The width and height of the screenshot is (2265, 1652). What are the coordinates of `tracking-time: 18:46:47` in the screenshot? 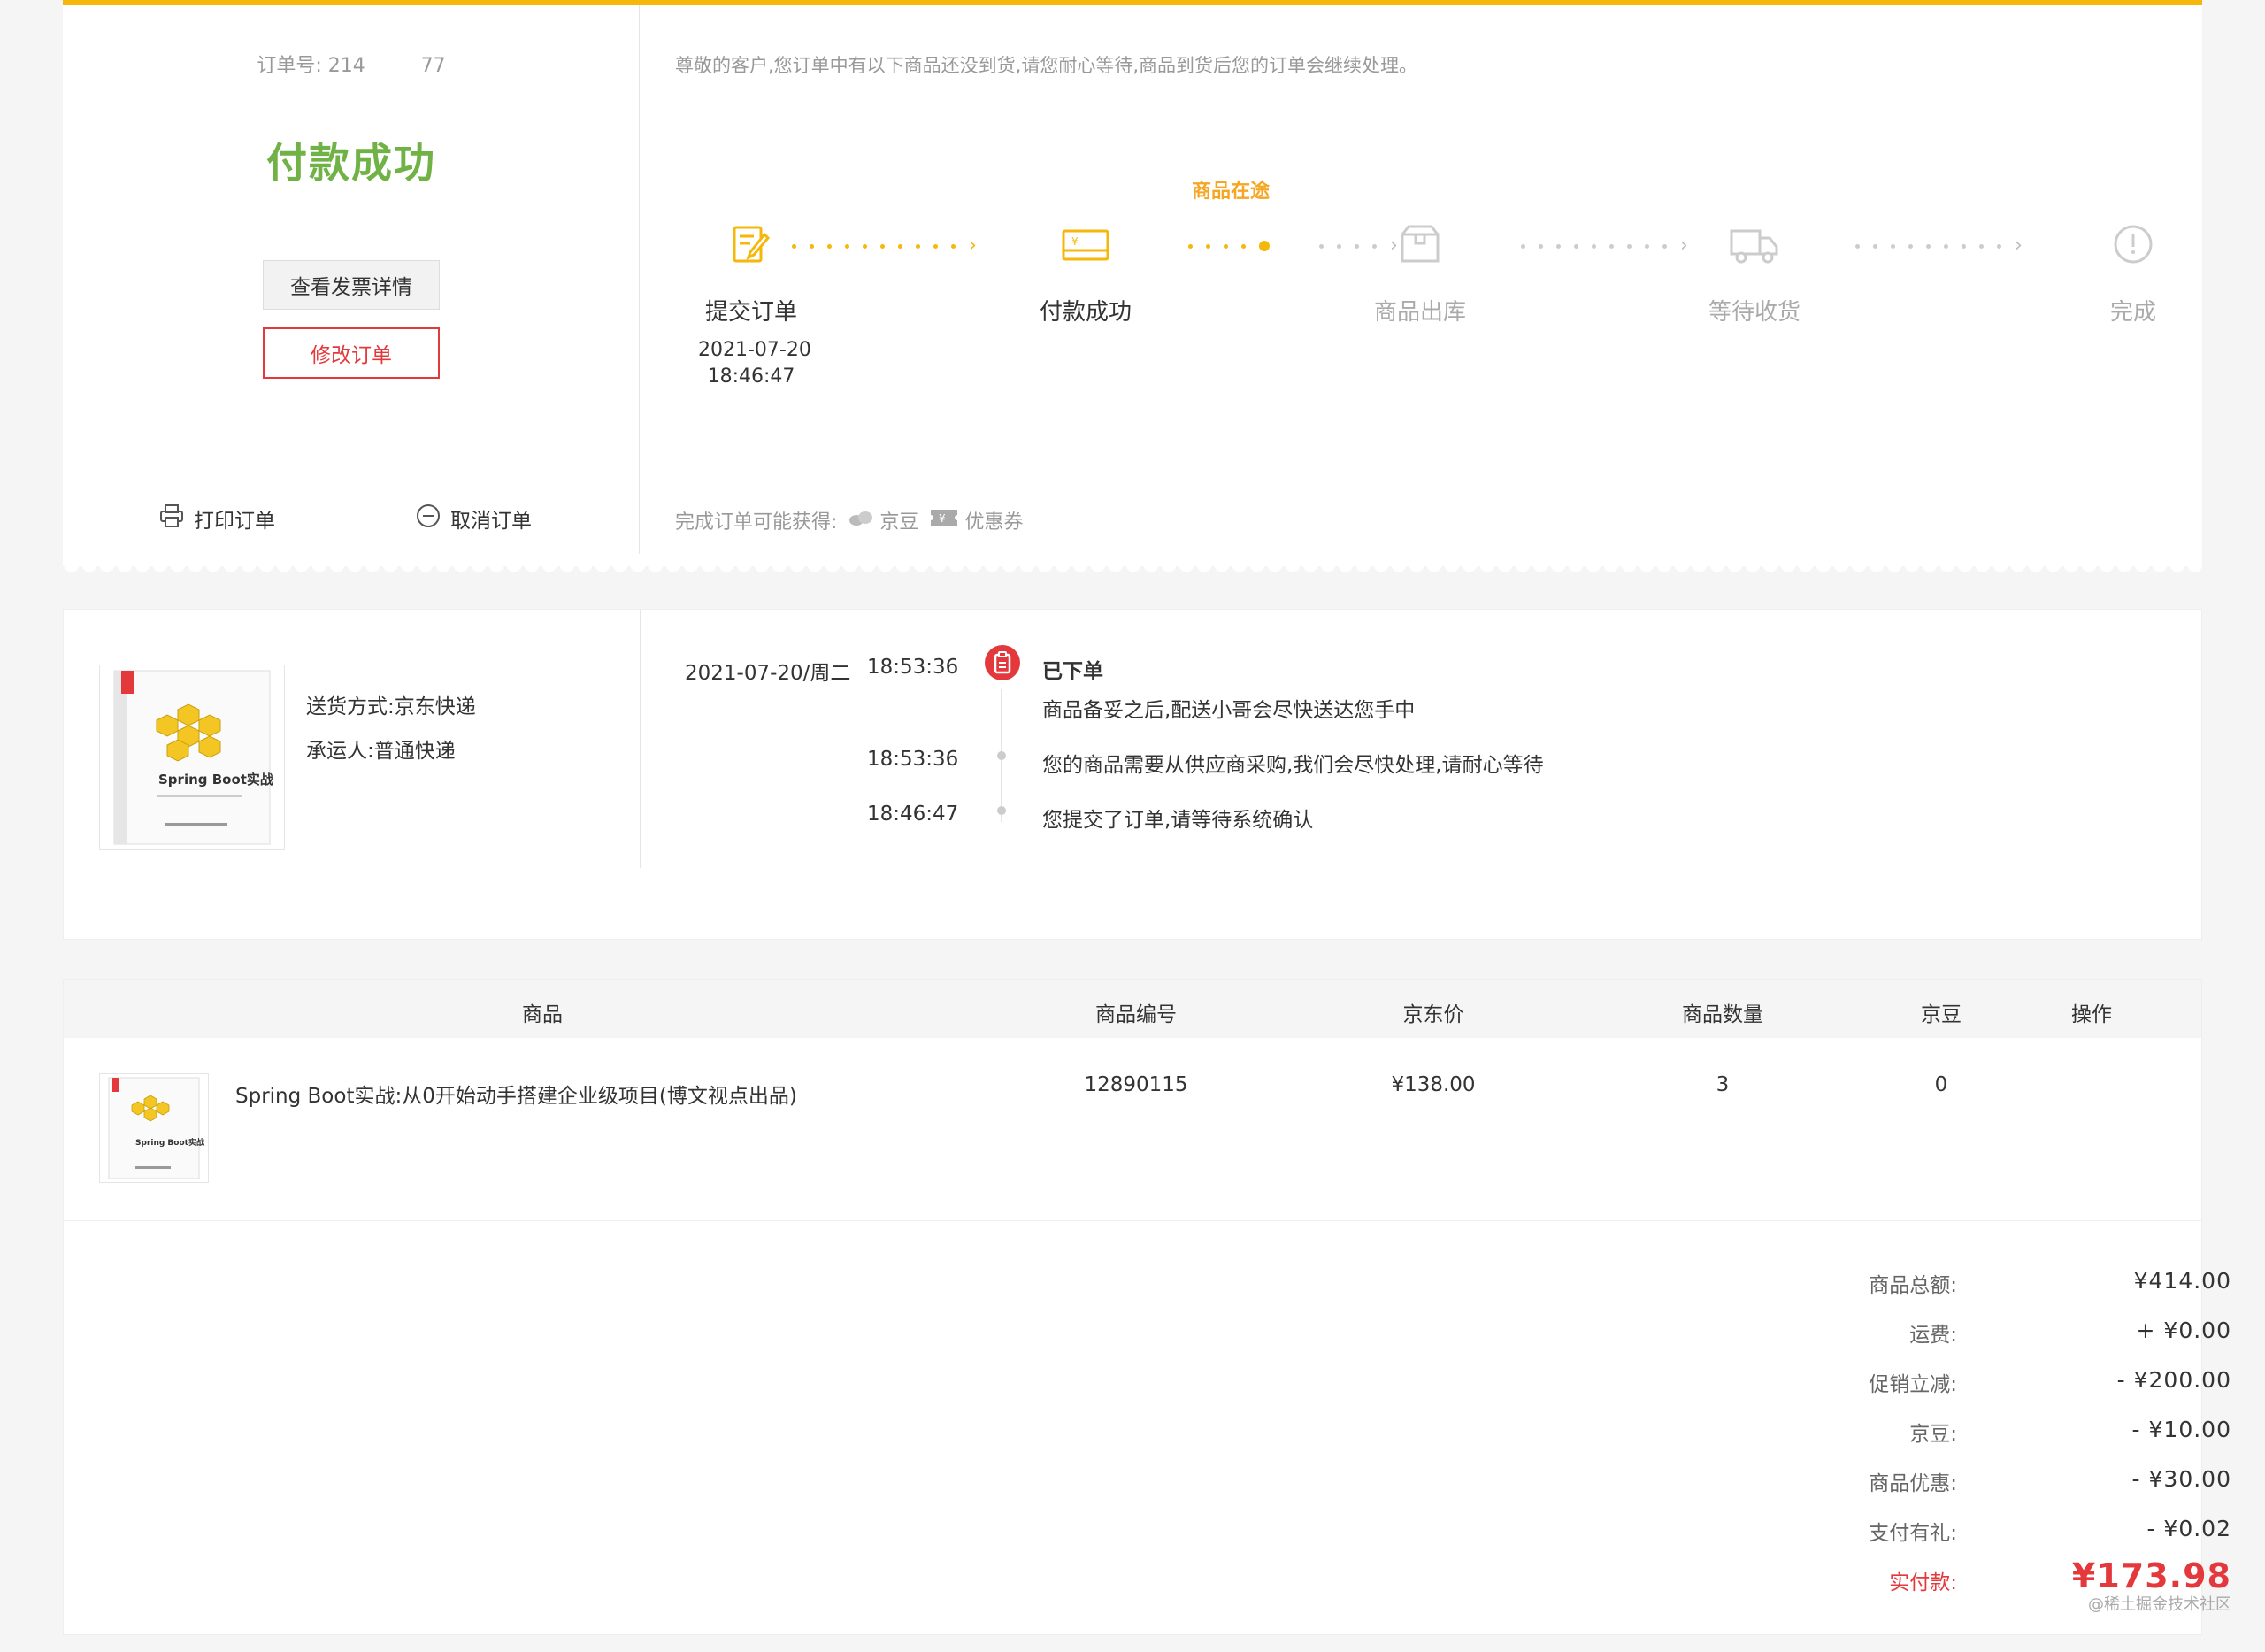 It's located at (913, 814).